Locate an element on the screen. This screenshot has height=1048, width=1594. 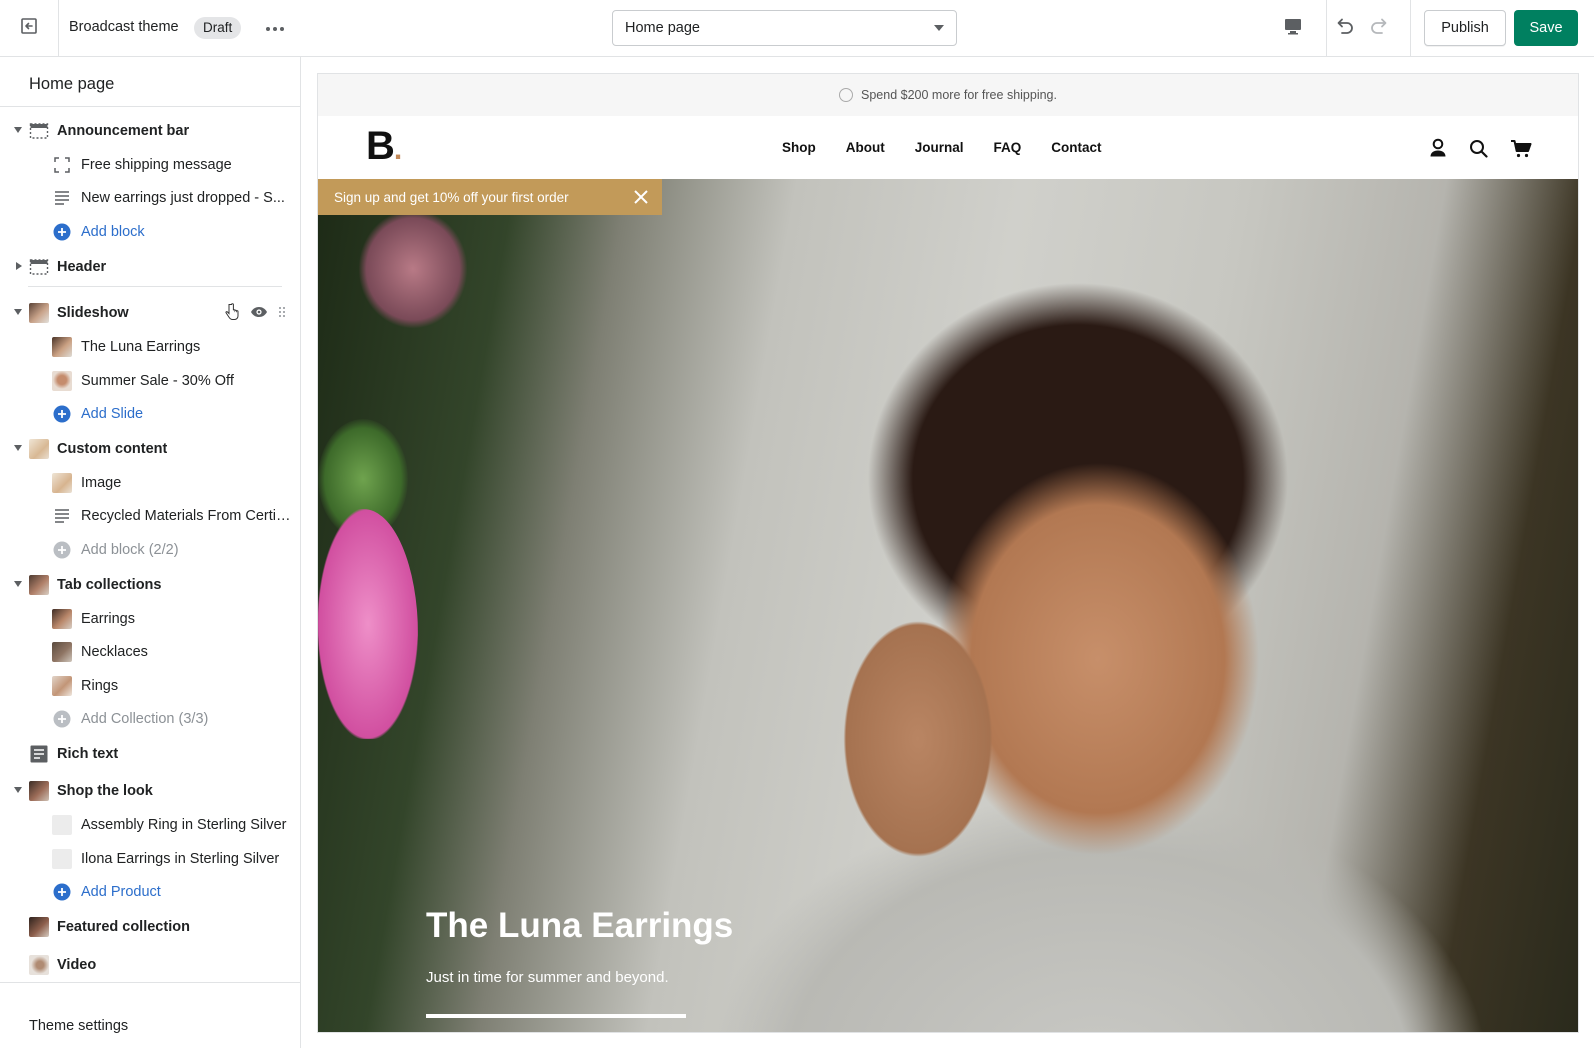
section-layout-icon is located at coordinates (39, 131).